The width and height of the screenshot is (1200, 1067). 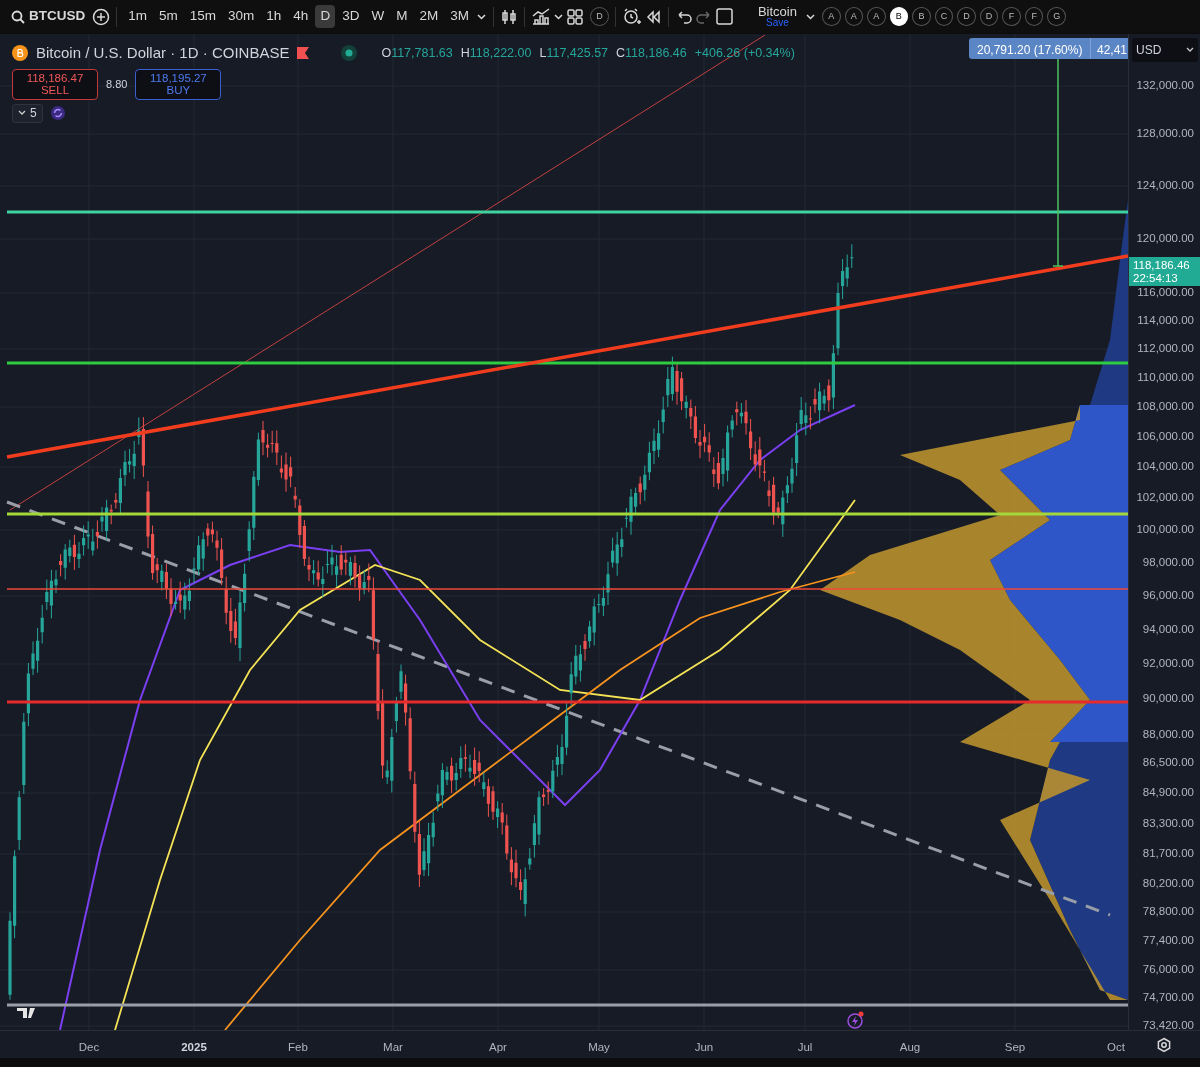 What do you see at coordinates (203, 16) in the screenshot?
I see `interval-button: 15m` at bounding box center [203, 16].